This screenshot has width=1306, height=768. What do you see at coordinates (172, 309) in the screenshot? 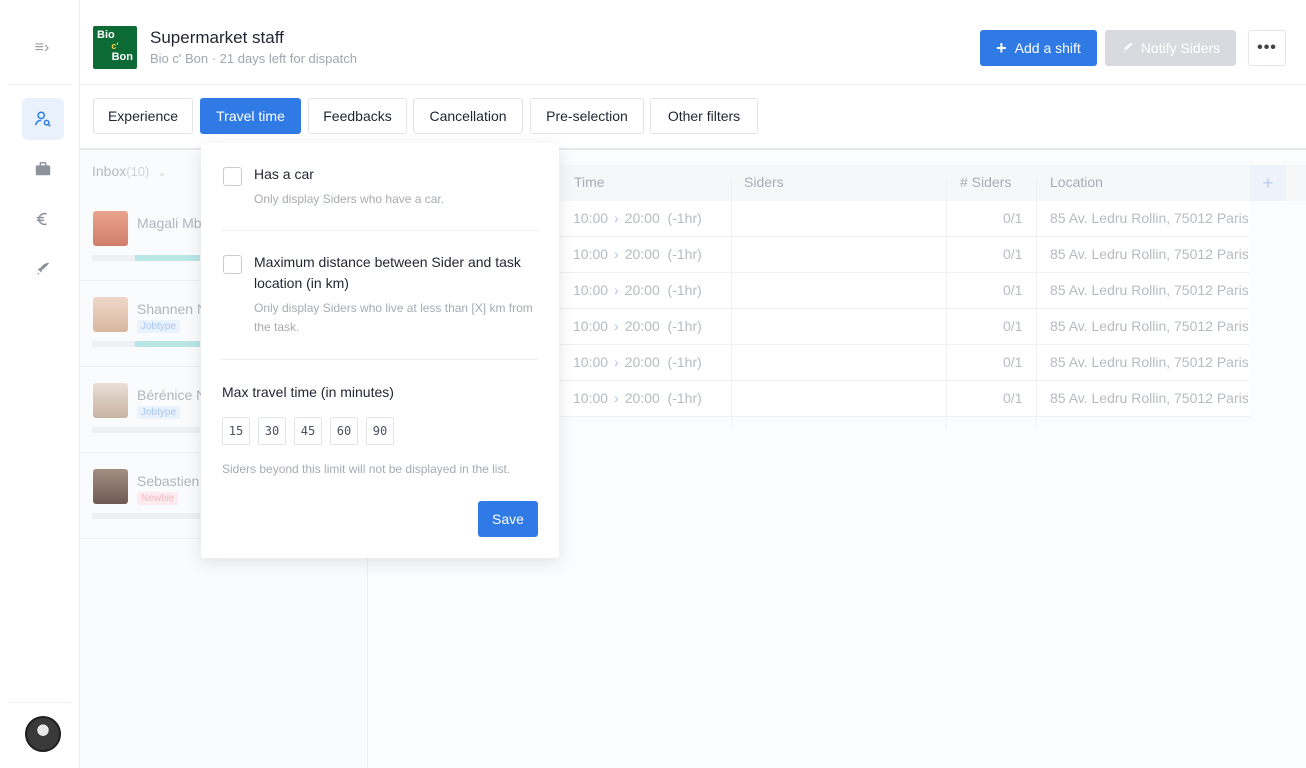
I see `sider-name: Shannen N` at bounding box center [172, 309].